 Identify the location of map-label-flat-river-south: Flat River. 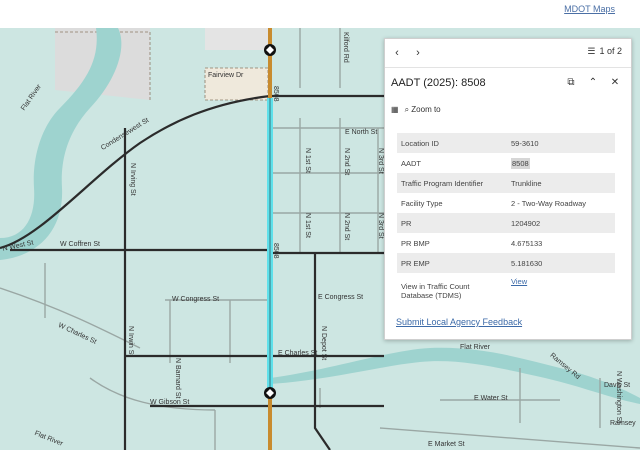
(475, 347).